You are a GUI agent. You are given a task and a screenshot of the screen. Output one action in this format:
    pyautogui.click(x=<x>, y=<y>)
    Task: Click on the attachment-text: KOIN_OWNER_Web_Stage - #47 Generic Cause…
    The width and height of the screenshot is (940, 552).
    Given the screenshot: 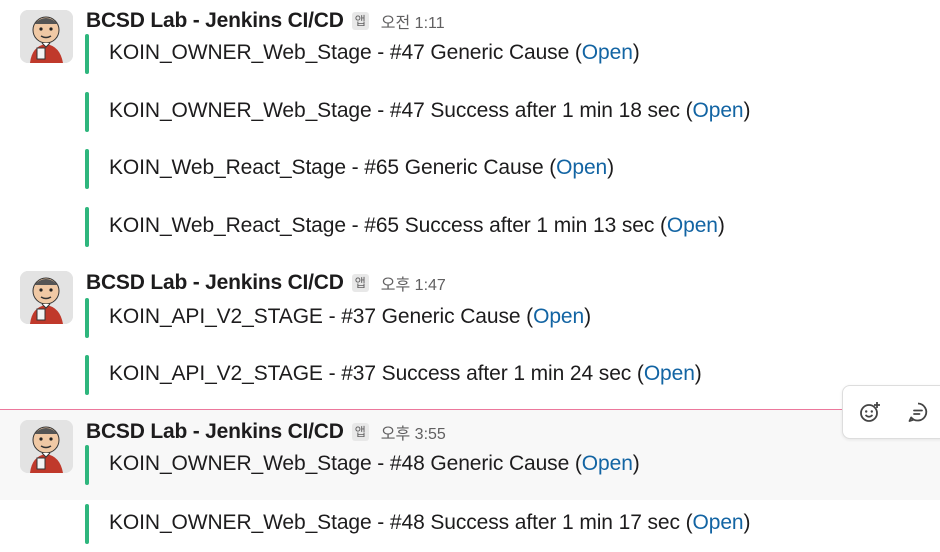 What is the action you would take?
    pyautogui.click(x=374, y=52)
    